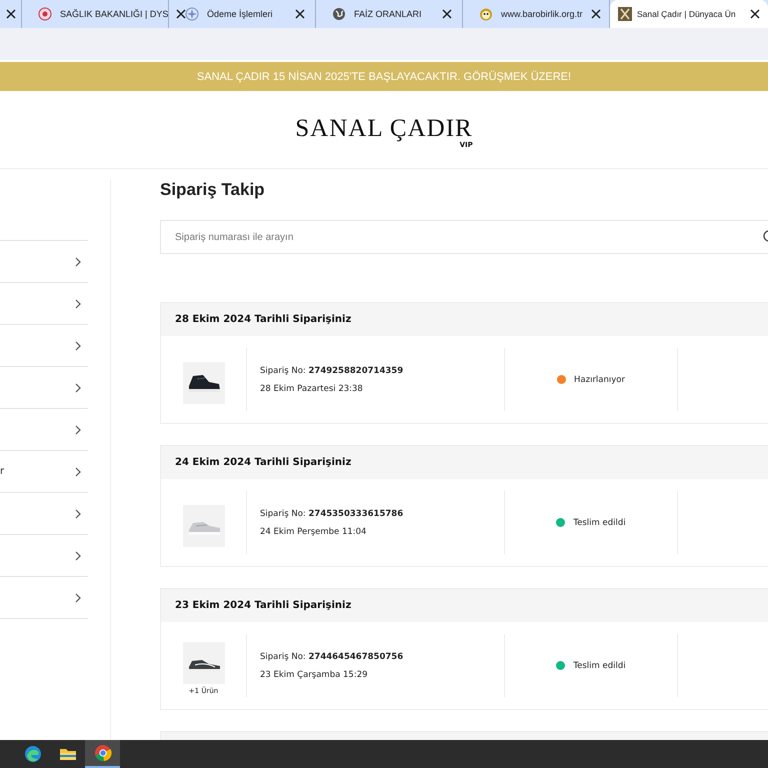 The width and height of the screenshot is (768, 768). What do you see at coordinates (542, 14) in the screenshot?
I see `tab-title: www.barobirlik.org.tr` at bounding box center [542, 14].